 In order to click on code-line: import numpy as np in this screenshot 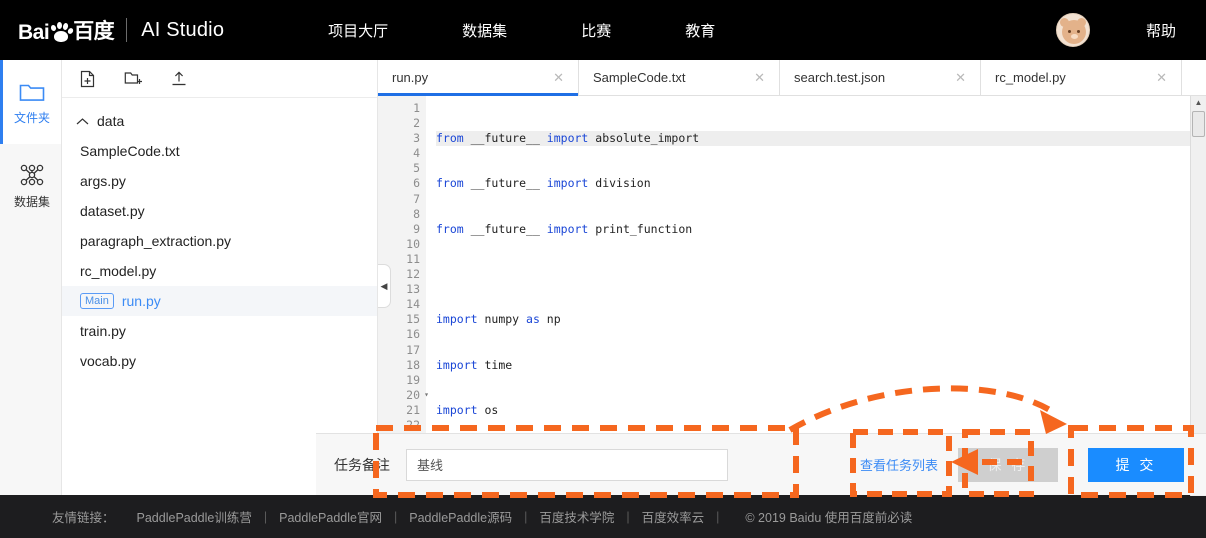, I will do `click(498, 319)`.